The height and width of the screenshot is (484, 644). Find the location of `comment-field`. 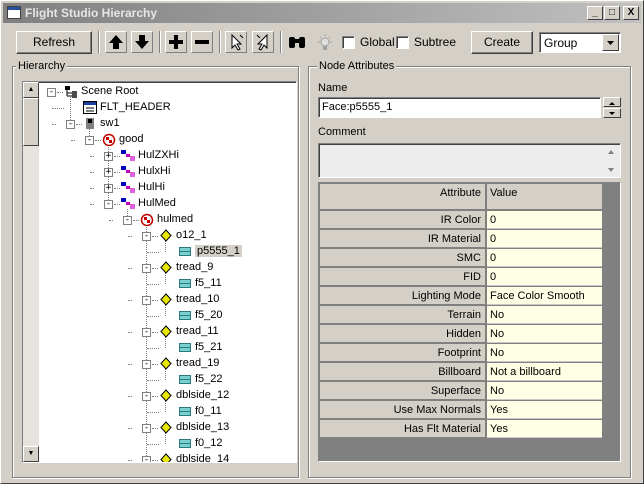

comment-field is located at coordinates (469, 160).